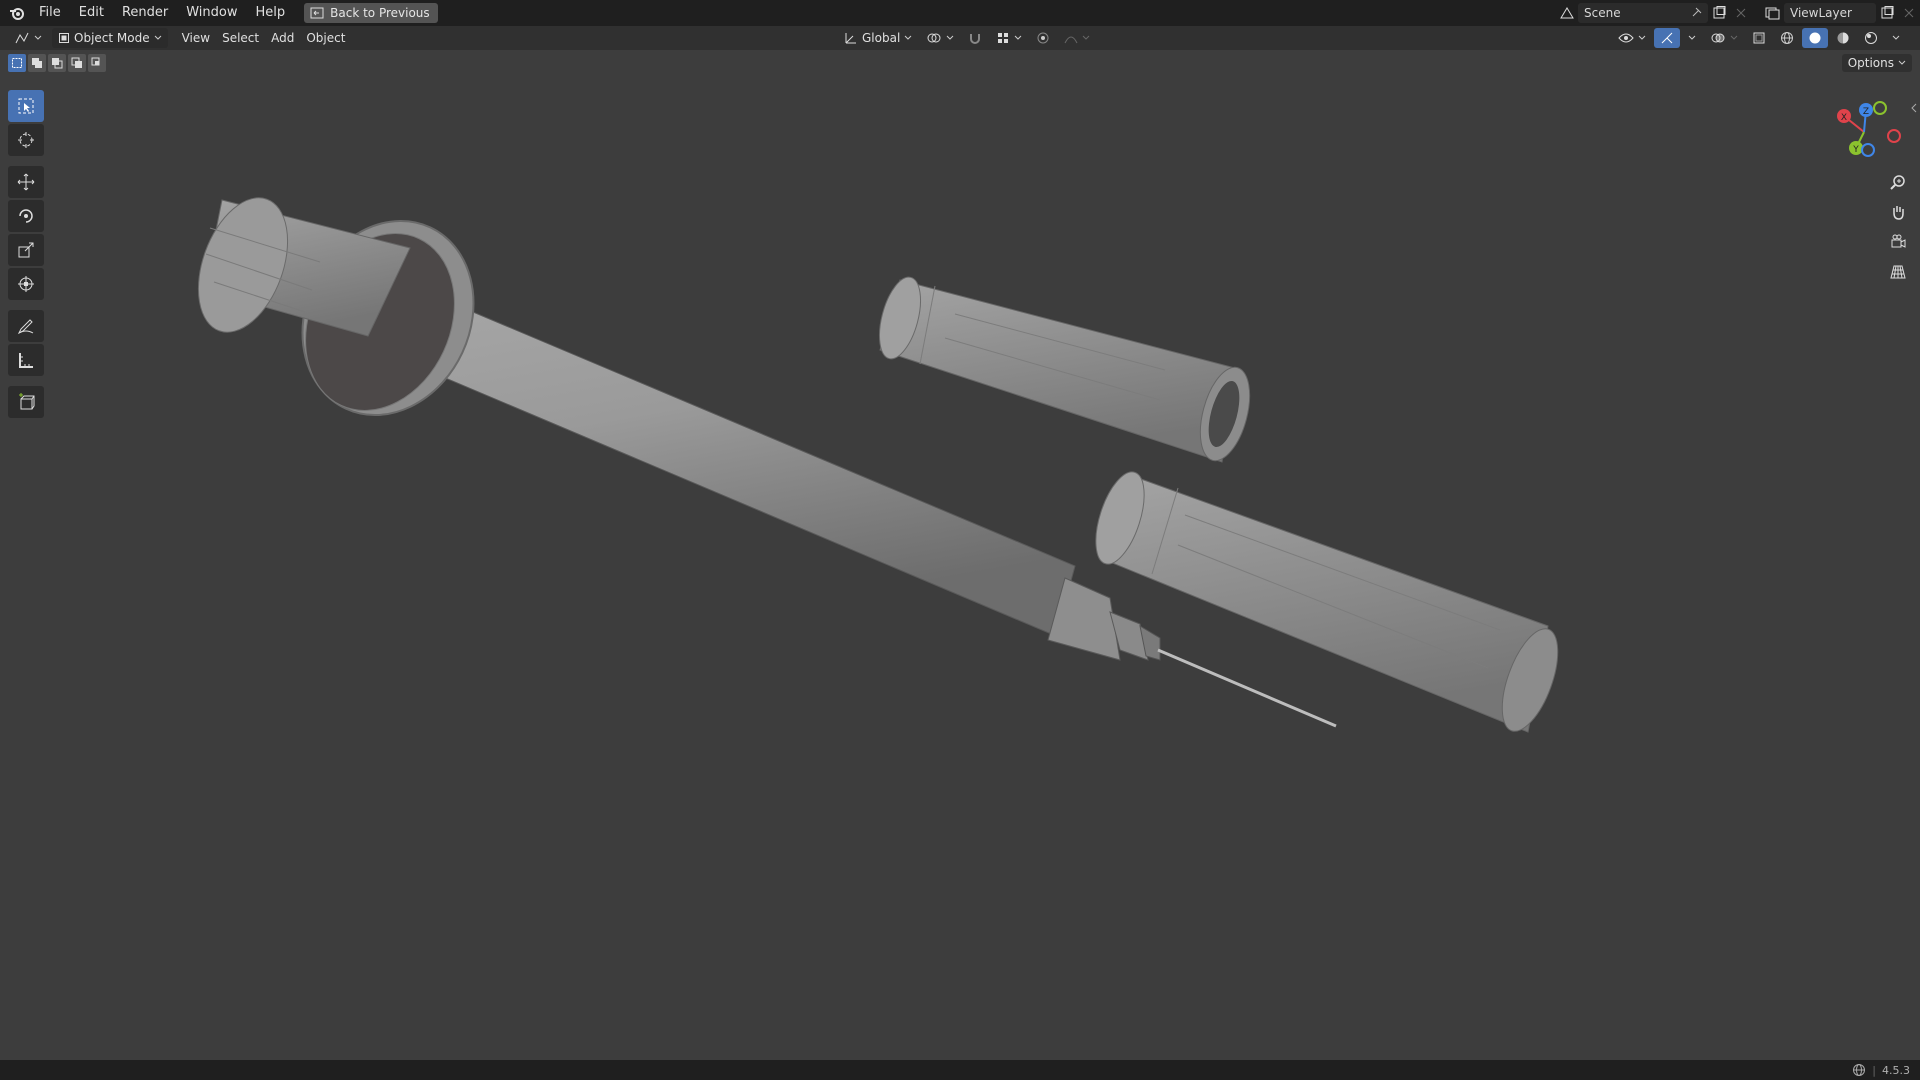 The image size is (1920, 1080). I want to click on falloff-dropdown, so click(1077, 38).